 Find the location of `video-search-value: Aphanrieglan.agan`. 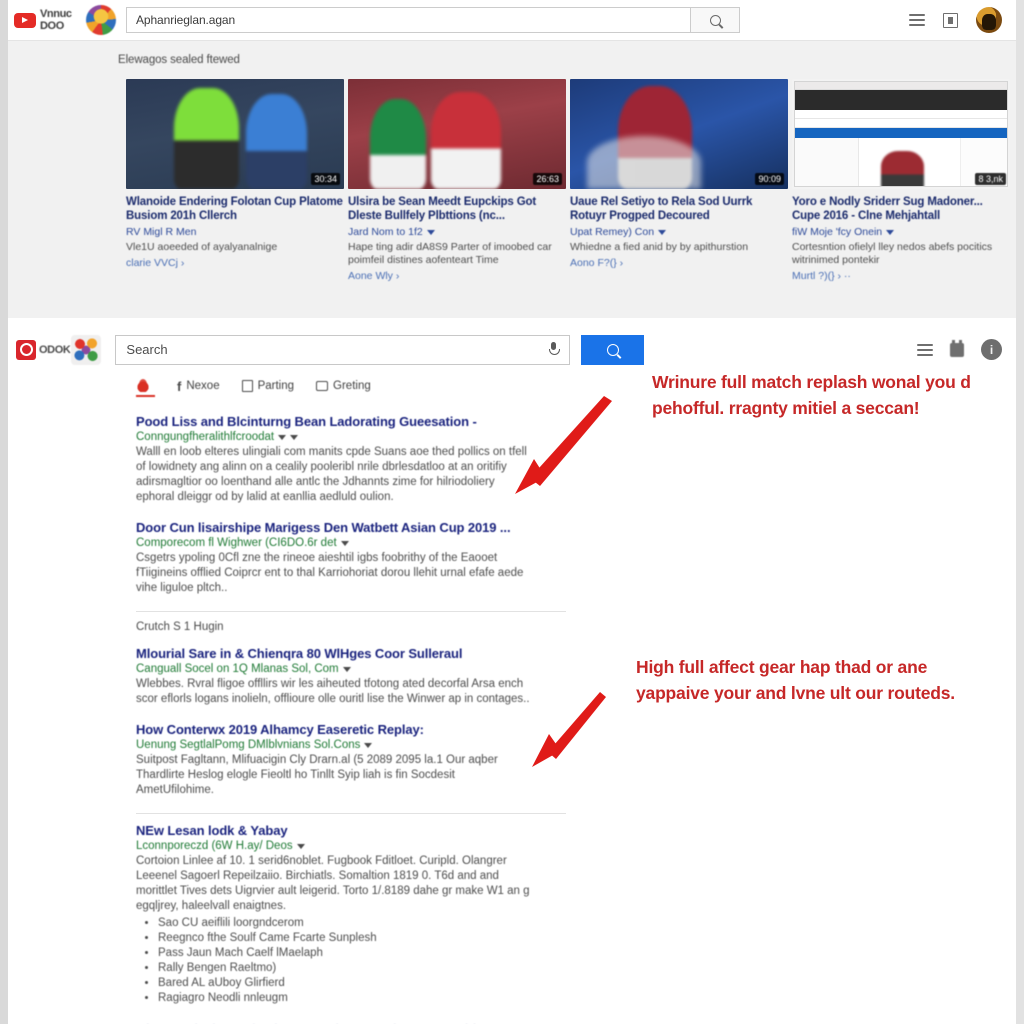

video-search-value: Aphanrieglan.agan is located at coordinates (186, 20).